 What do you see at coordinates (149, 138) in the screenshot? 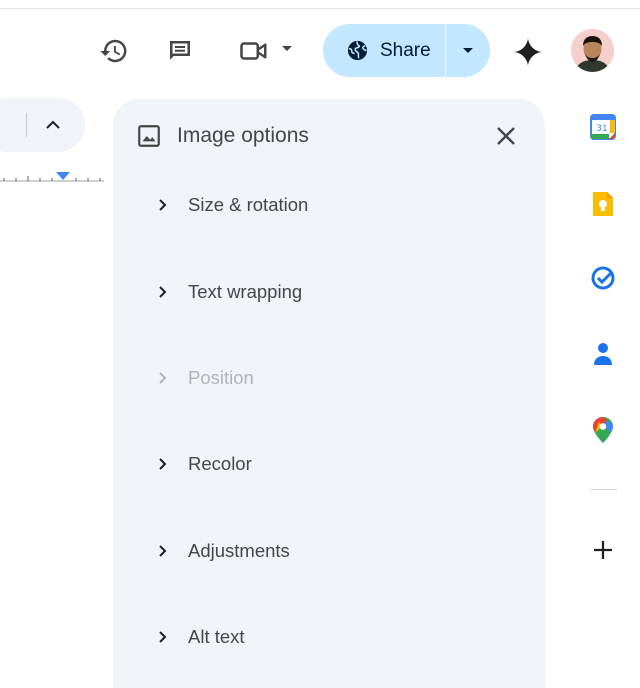
I see `image-icon` at bounding box center [149, 138].